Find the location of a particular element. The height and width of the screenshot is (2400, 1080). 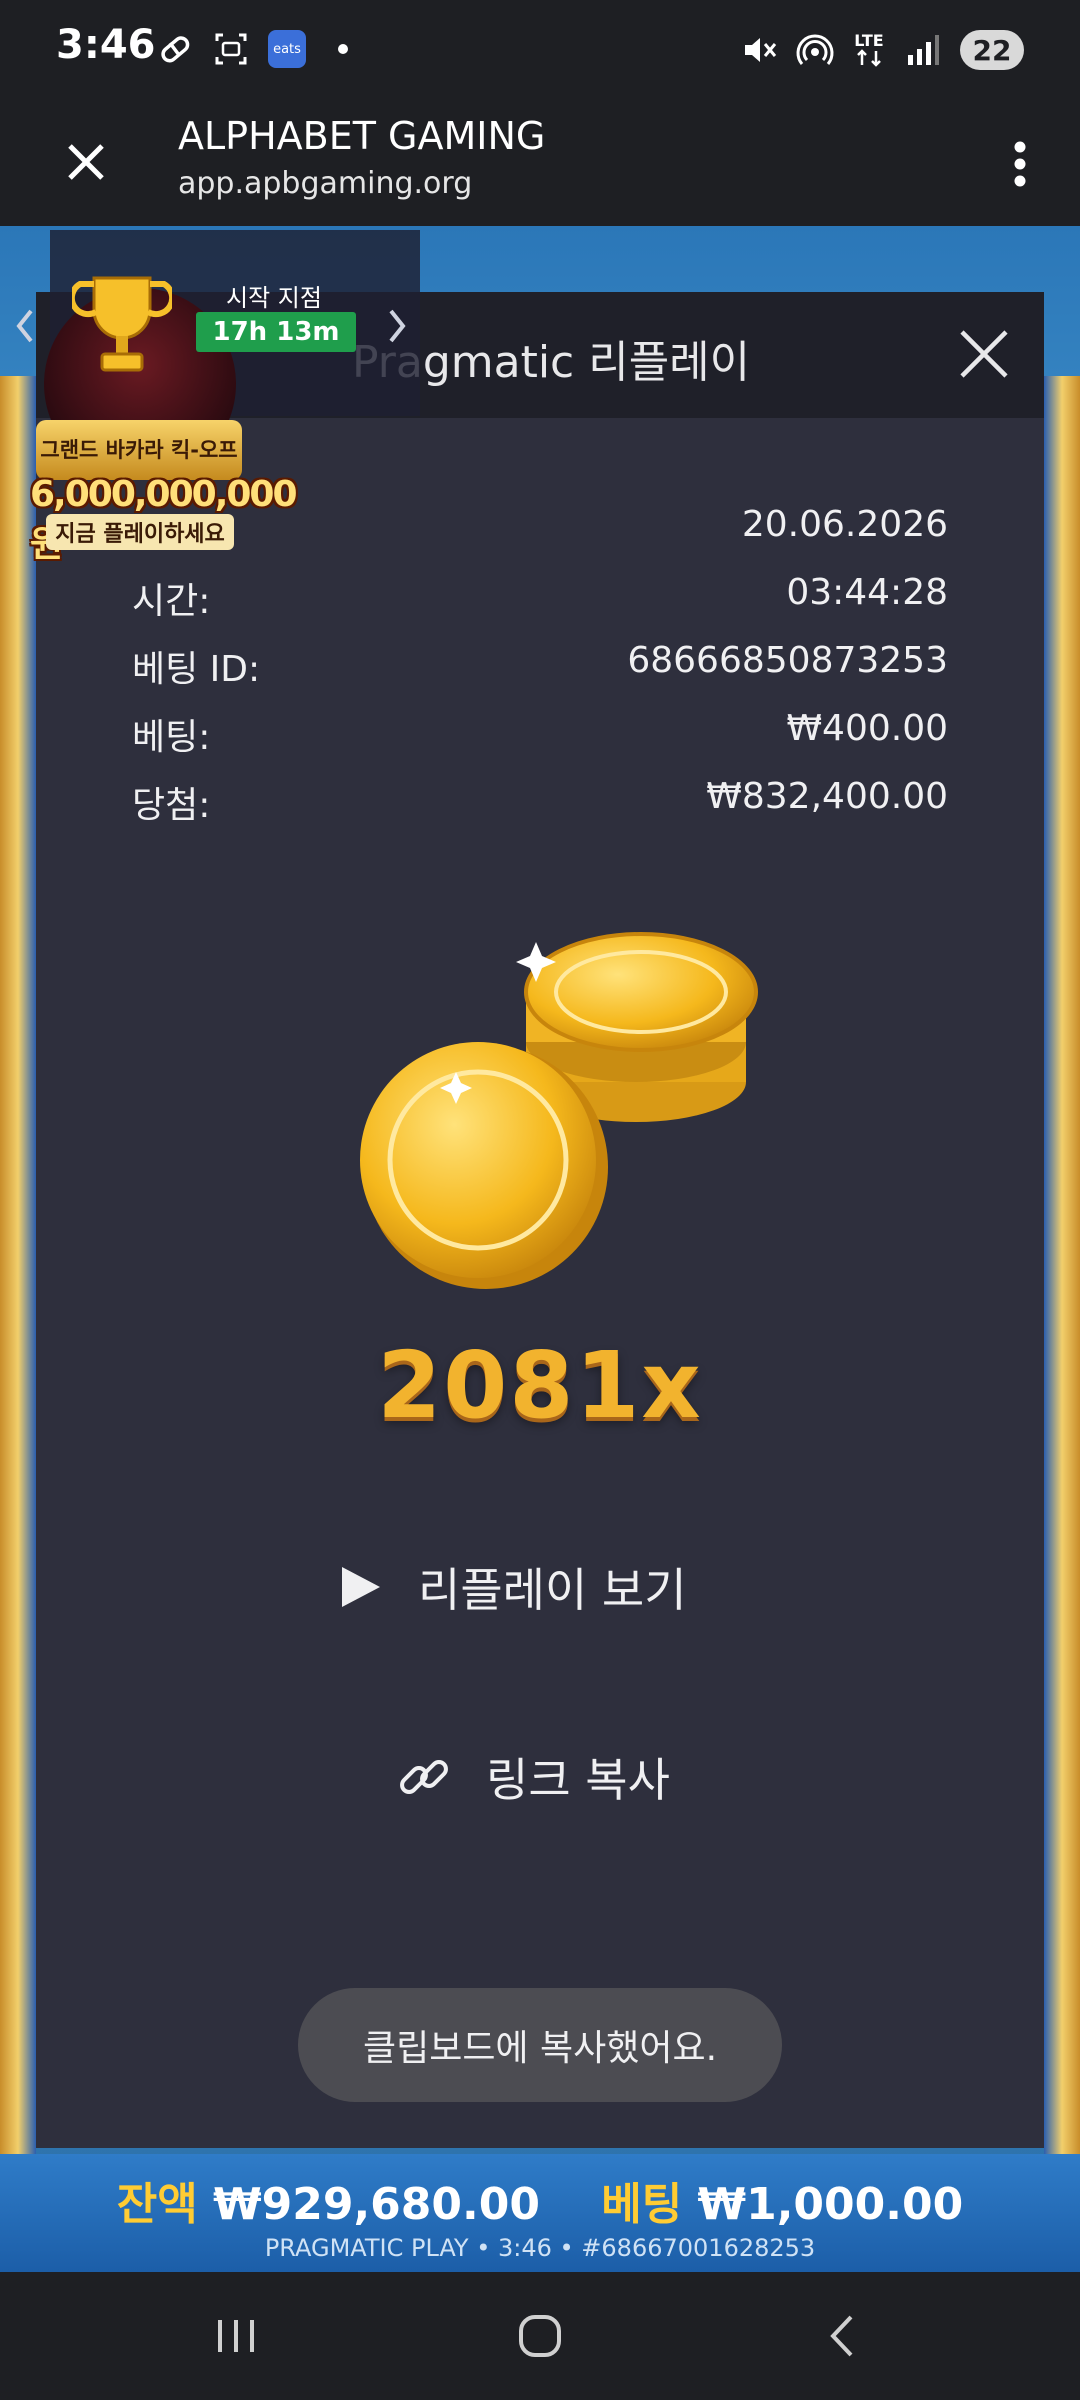

game-frame-left is located at coordinates (18, 1324).